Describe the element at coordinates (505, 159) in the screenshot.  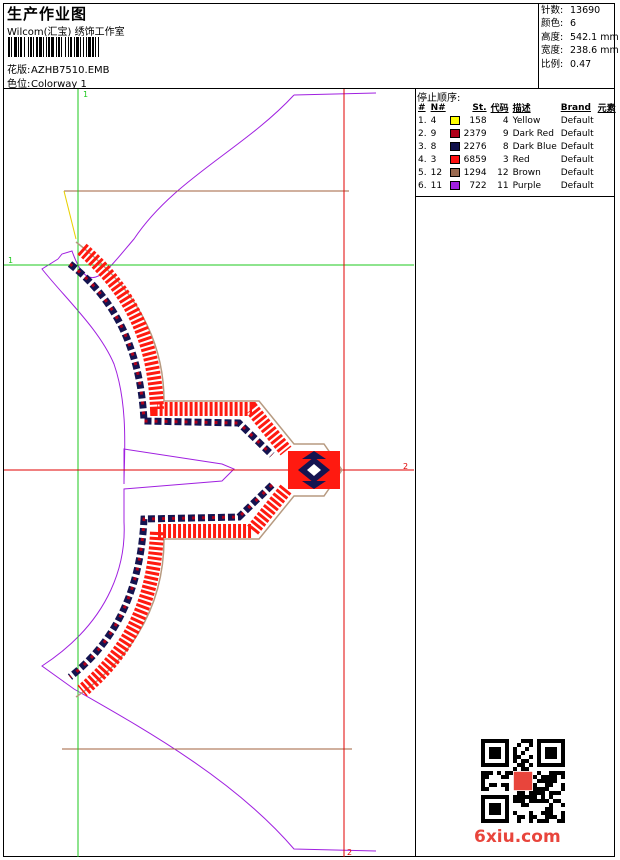
I see `row-code: 3` at that location.